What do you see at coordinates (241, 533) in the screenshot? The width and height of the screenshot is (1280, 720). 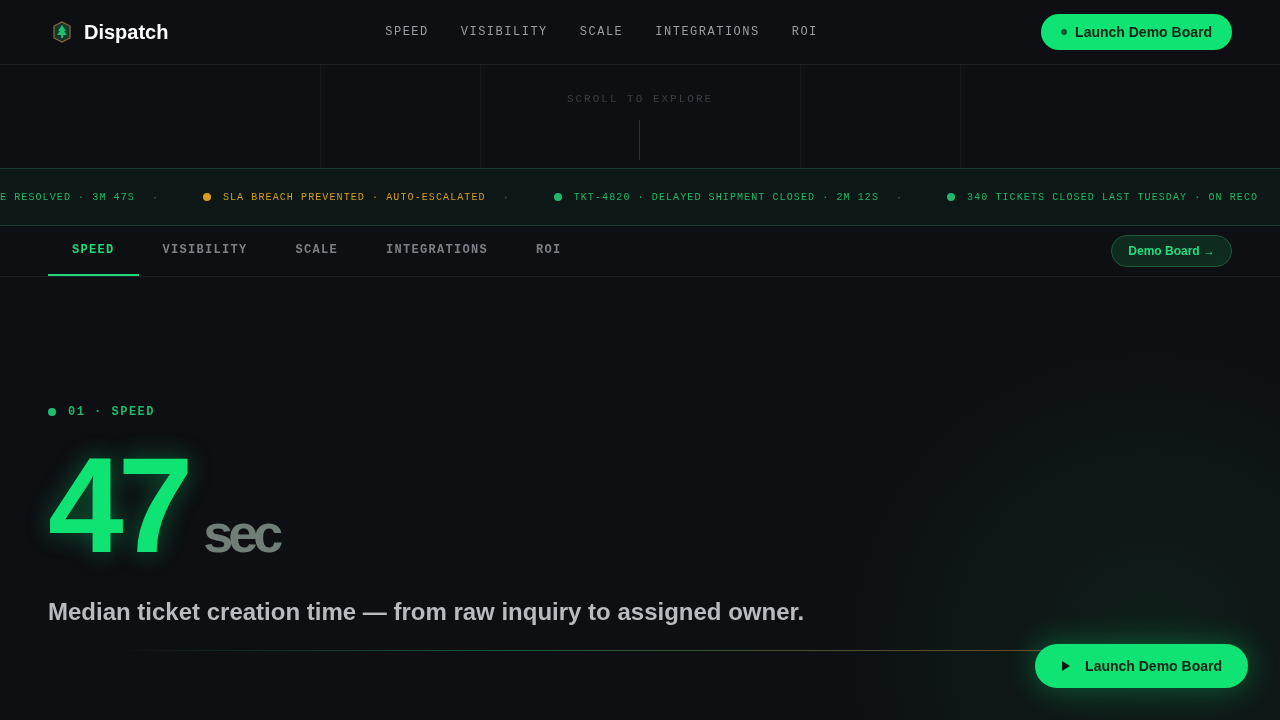 I see `metric-unit: sec` at bounding box center [241, 533].